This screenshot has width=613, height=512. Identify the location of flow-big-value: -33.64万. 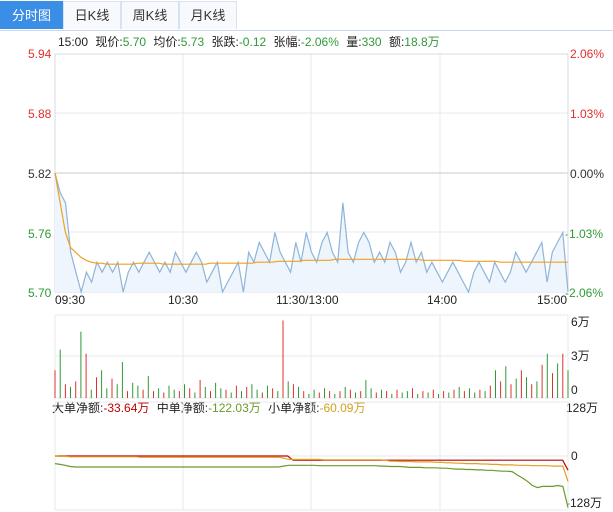
(126, 408).